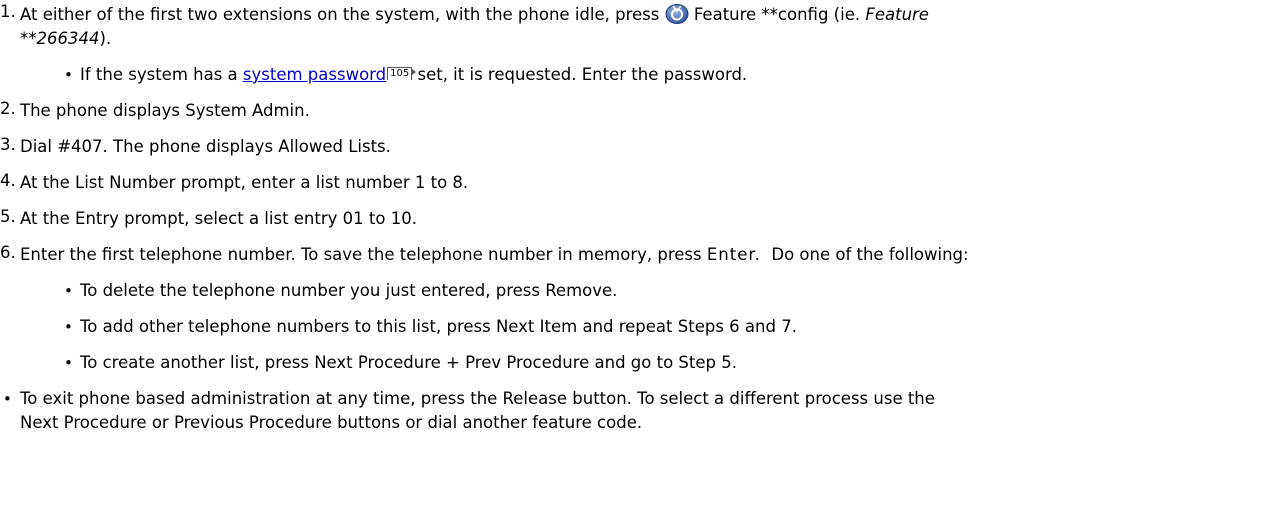 The height and width of the screenshot is (526, 1280). Describe the element at coordinates (640, 111) in the screenshot. I see `step-2: 2. The phone displays System Admin.` at that location.